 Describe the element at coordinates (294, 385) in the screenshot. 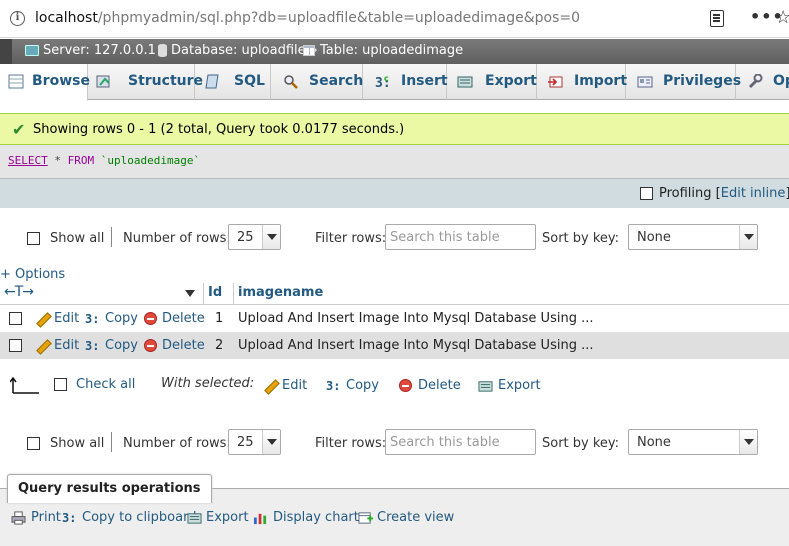

I see `bulk-edit-button: Edit` at that location.